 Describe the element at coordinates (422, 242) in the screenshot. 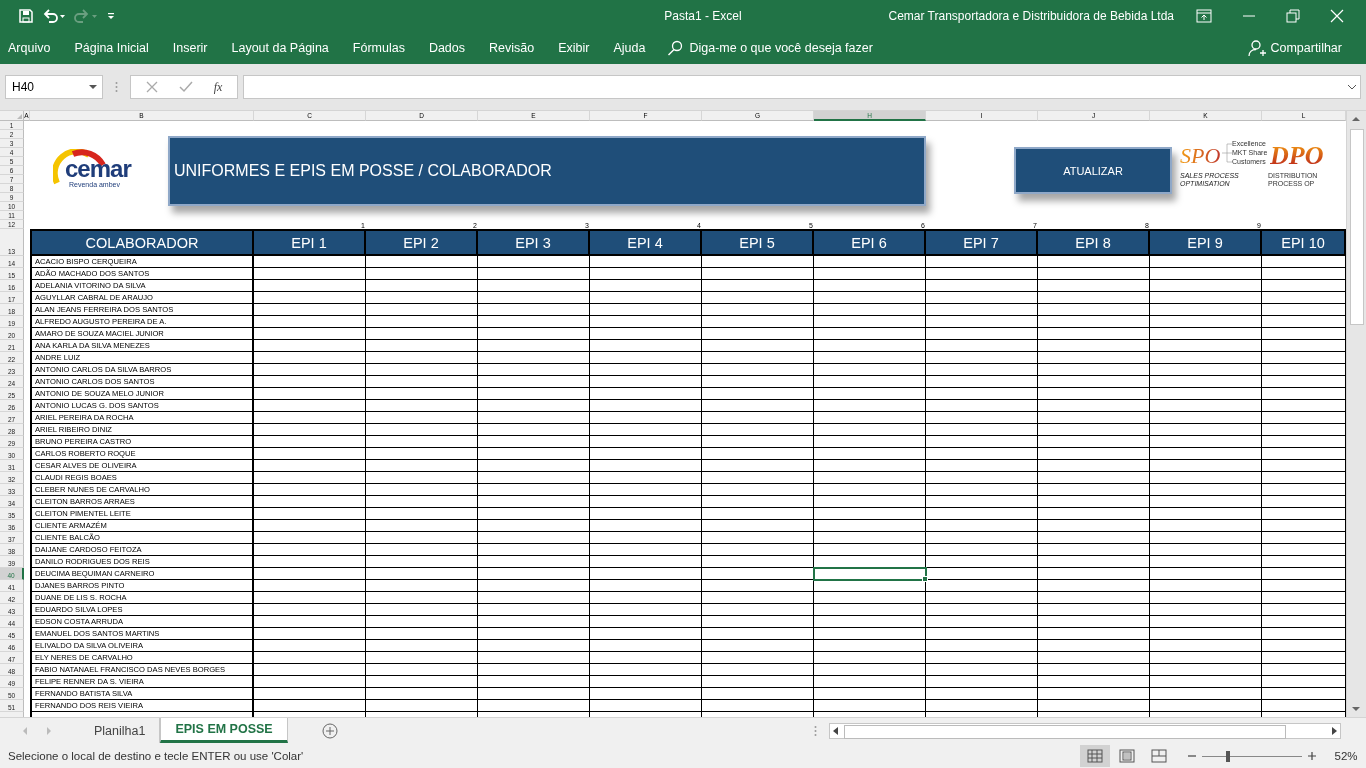

I see `column-heading: EPI 2` at that location.